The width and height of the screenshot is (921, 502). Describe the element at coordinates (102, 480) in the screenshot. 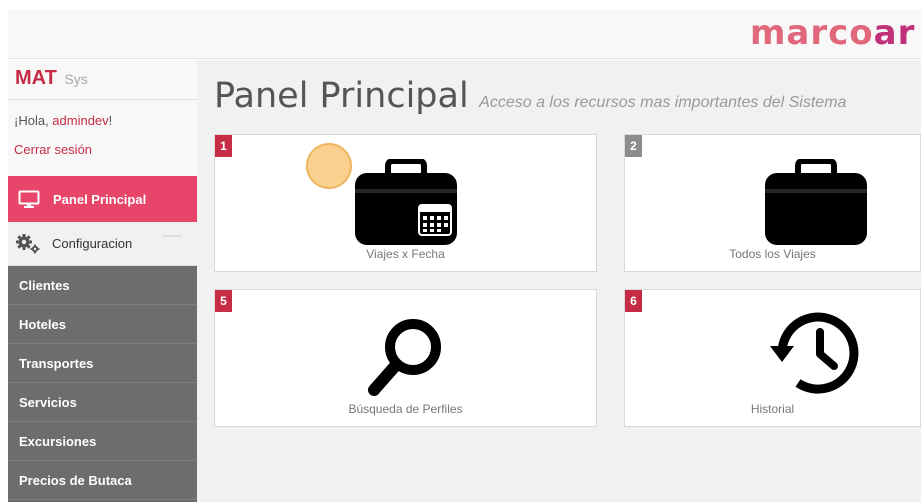

I see `sidebar-item-precios-de-butaca: Precios de Butaca` at that location.